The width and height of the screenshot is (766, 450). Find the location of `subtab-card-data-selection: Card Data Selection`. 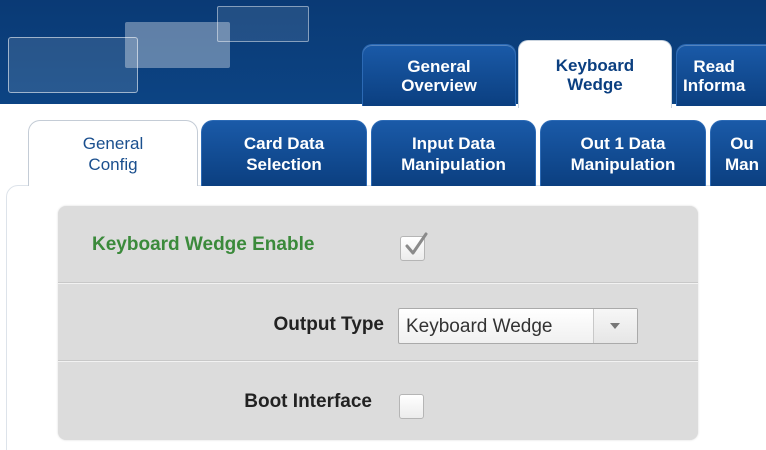

subtab-card-data-selection: Card Data Selection is located at coordinates (284, 153).